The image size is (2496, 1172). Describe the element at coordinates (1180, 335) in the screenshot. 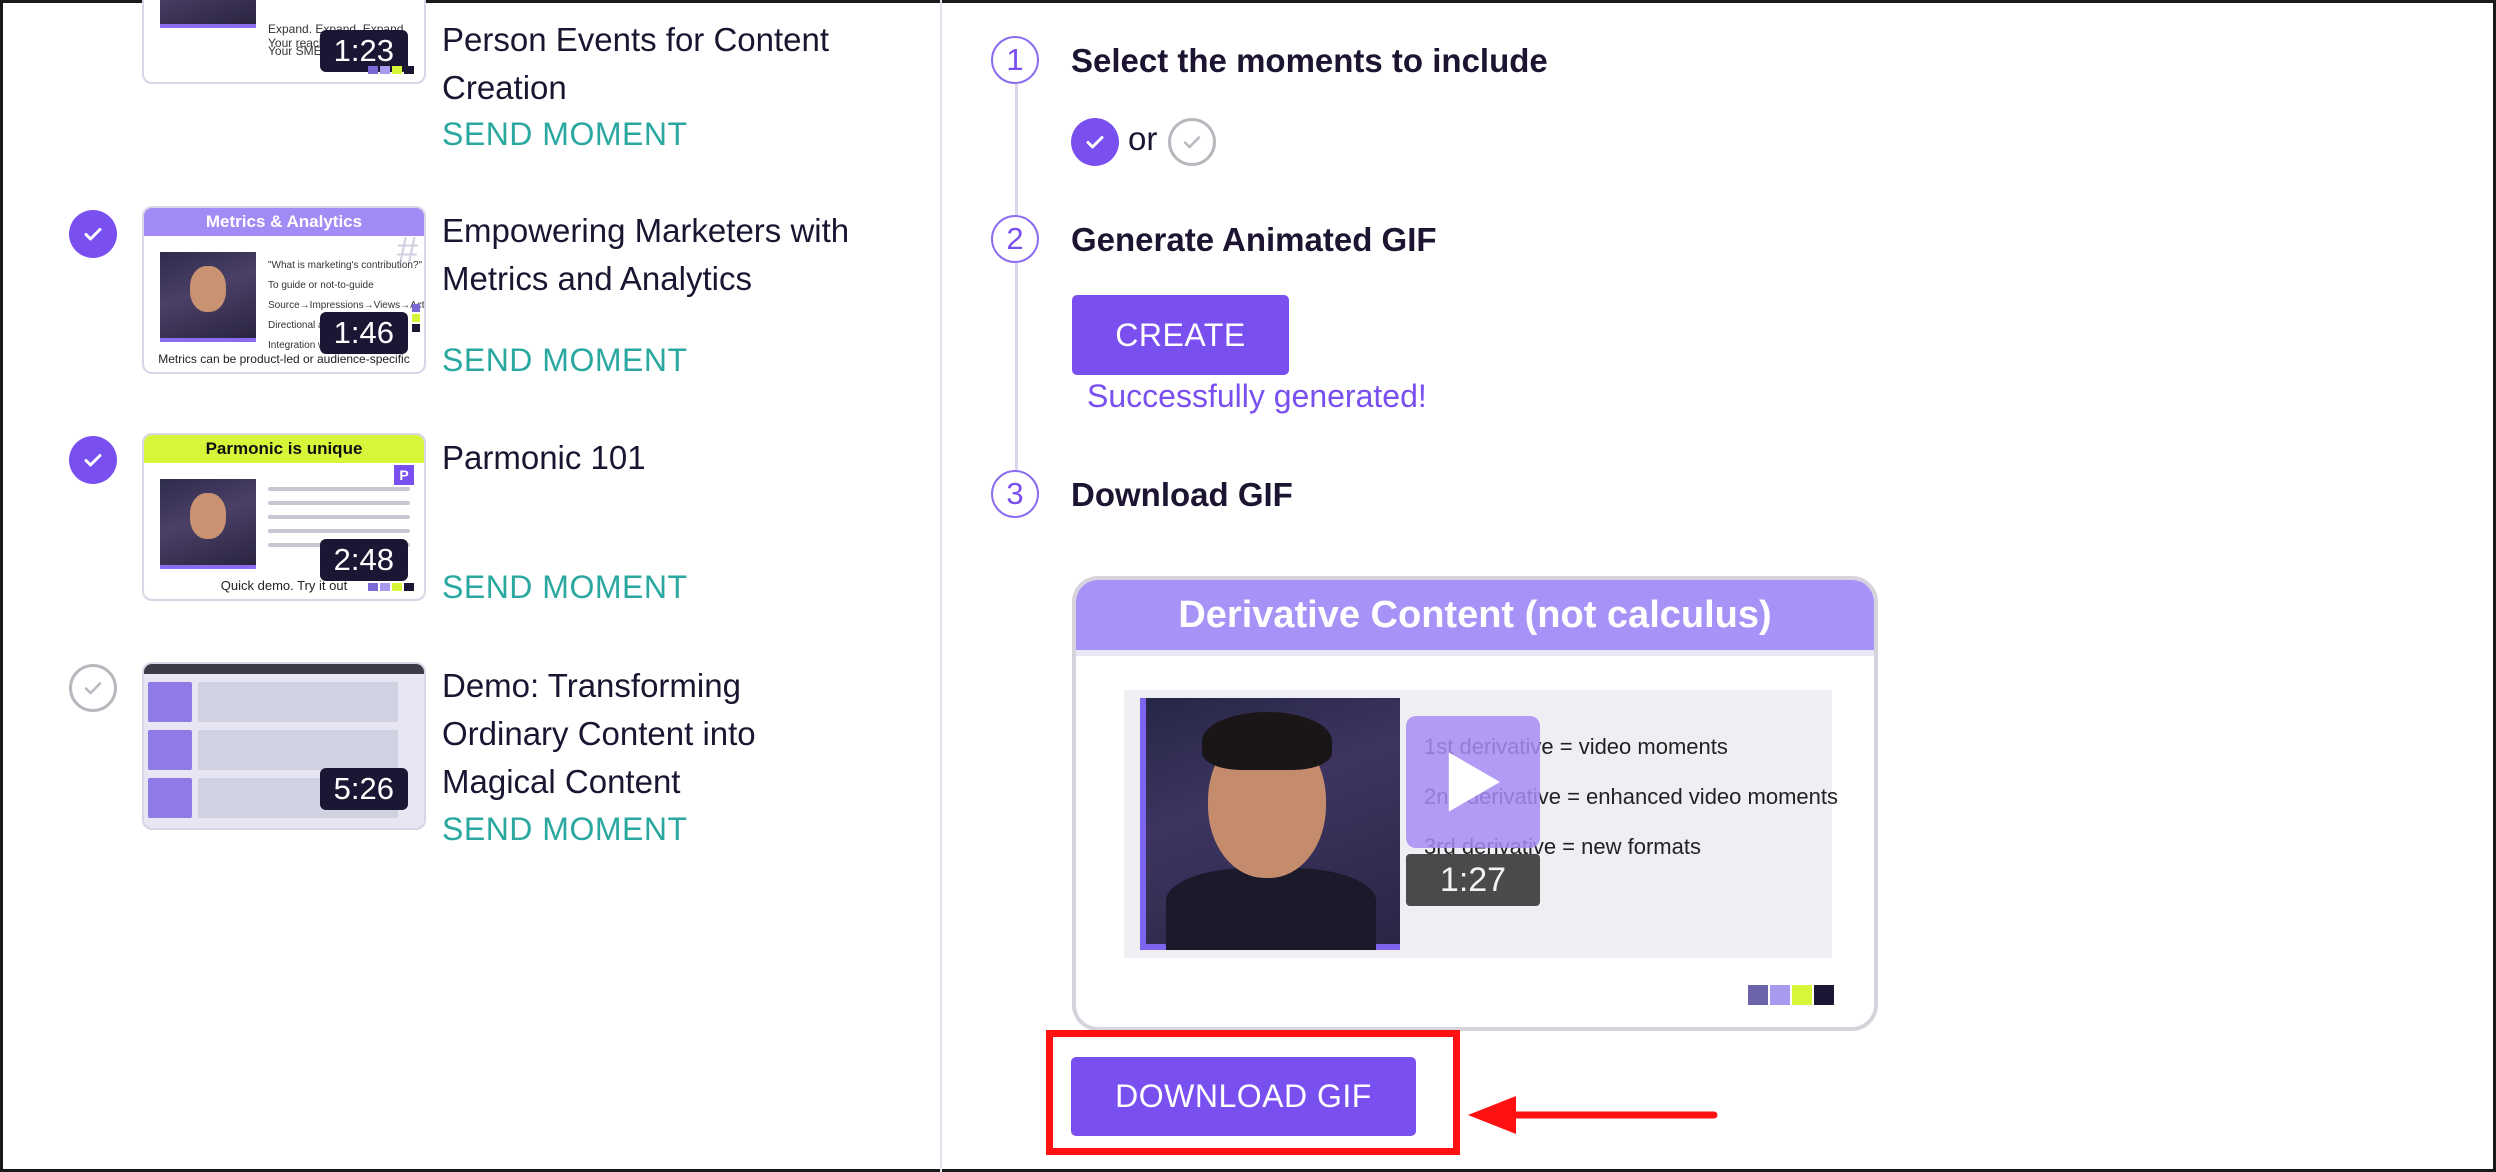

I see `create-button: CREATE` at that location.